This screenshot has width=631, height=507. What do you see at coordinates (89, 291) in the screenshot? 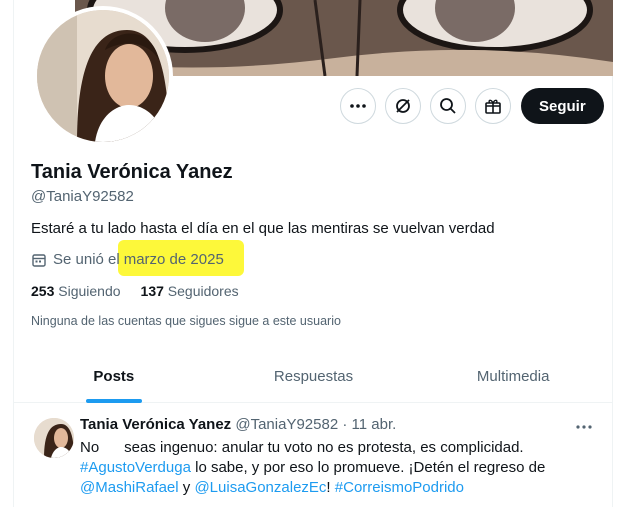
I see `following-label: Siguiendo` at bounding box center [89, 291].